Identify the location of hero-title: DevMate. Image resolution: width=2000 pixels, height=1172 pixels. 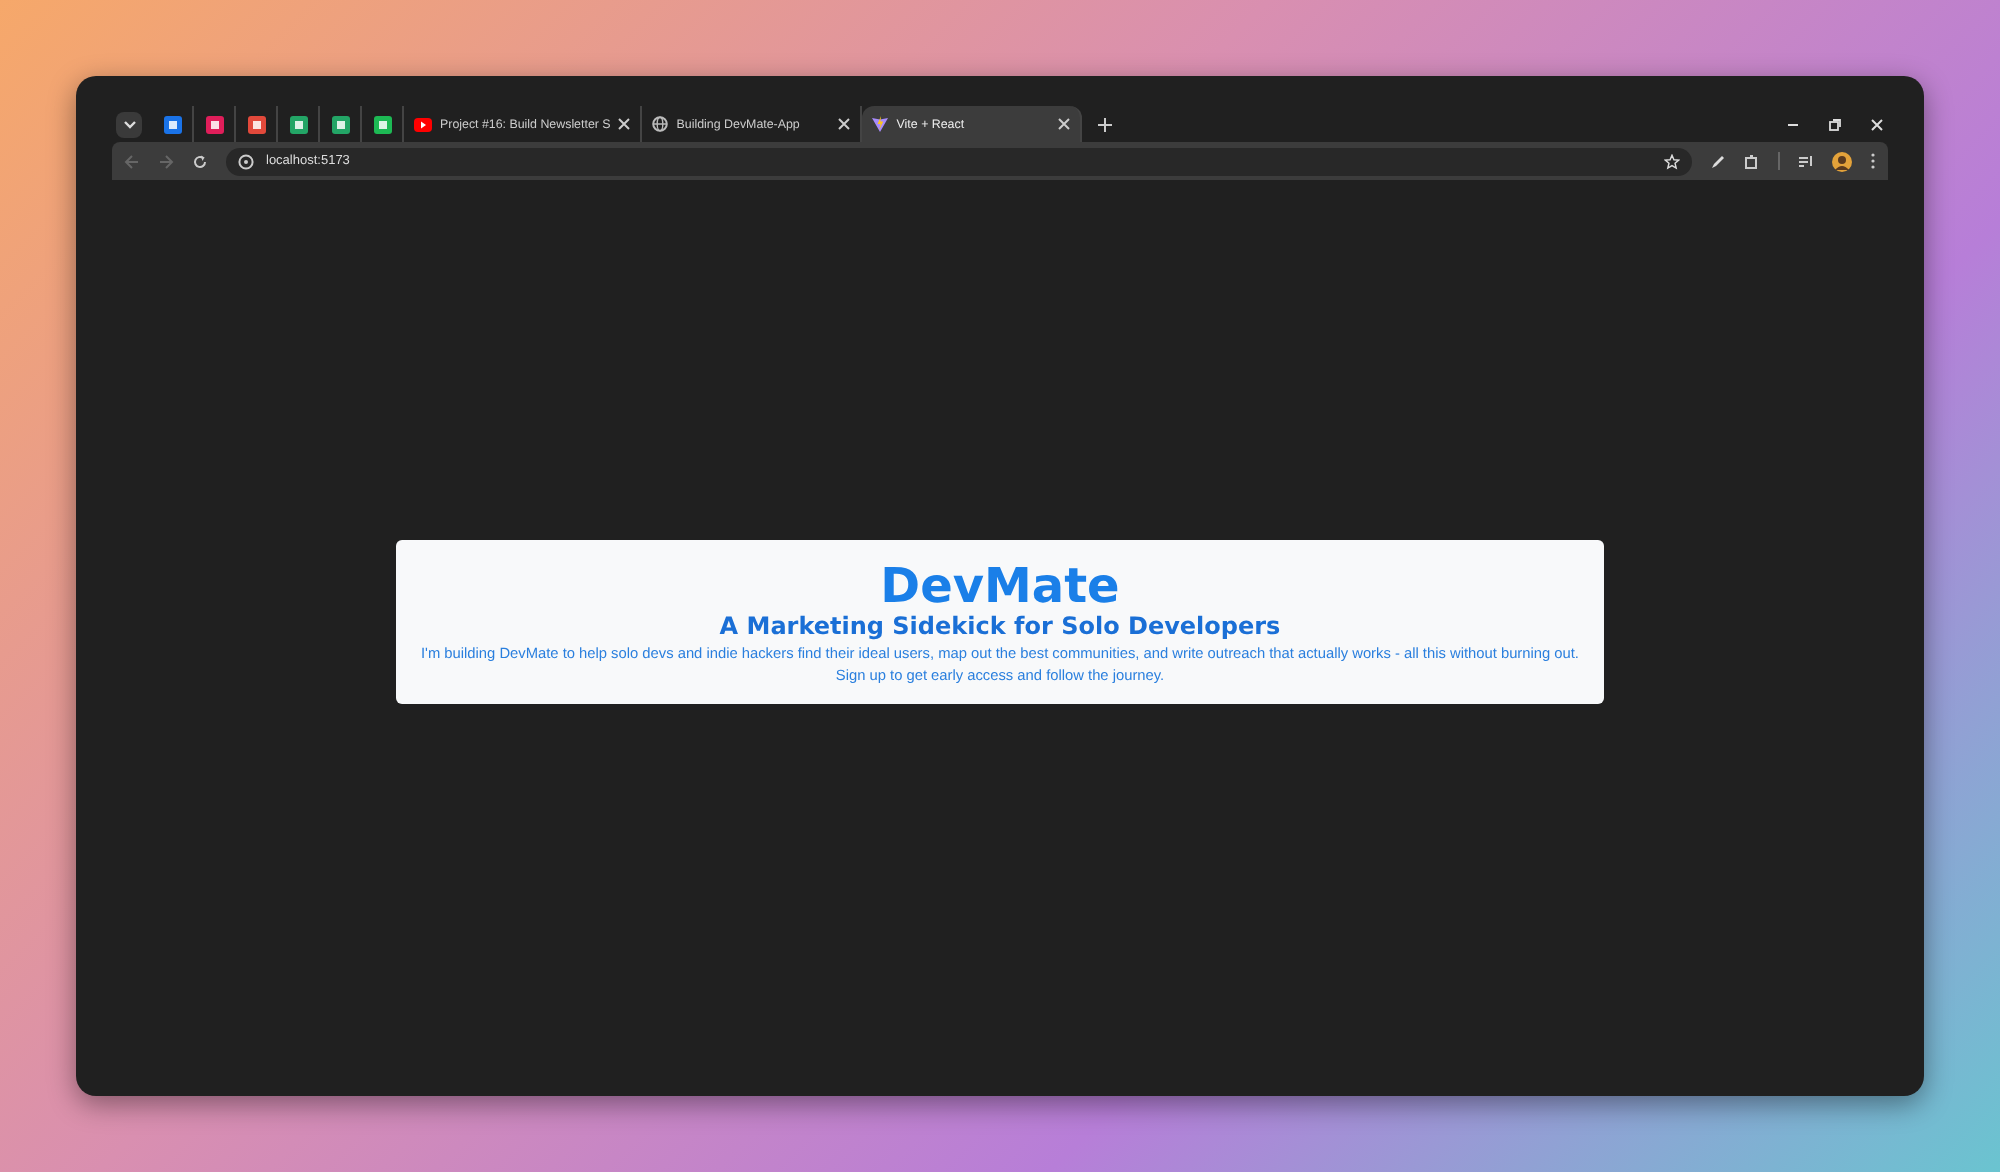
(1000, 586).